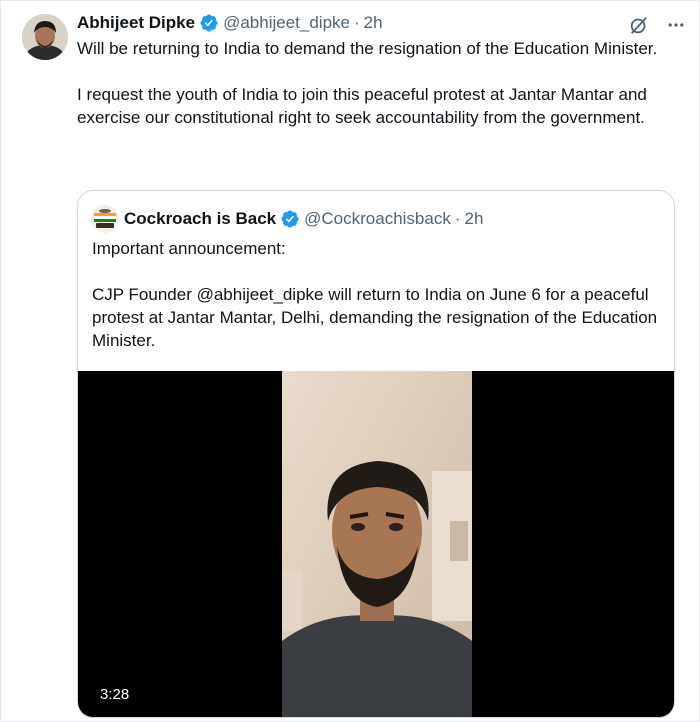  What do you see at coordinates (474, 219) in the screenshot?
I see `quote-time: 2h` at bounding box center [474, 219].